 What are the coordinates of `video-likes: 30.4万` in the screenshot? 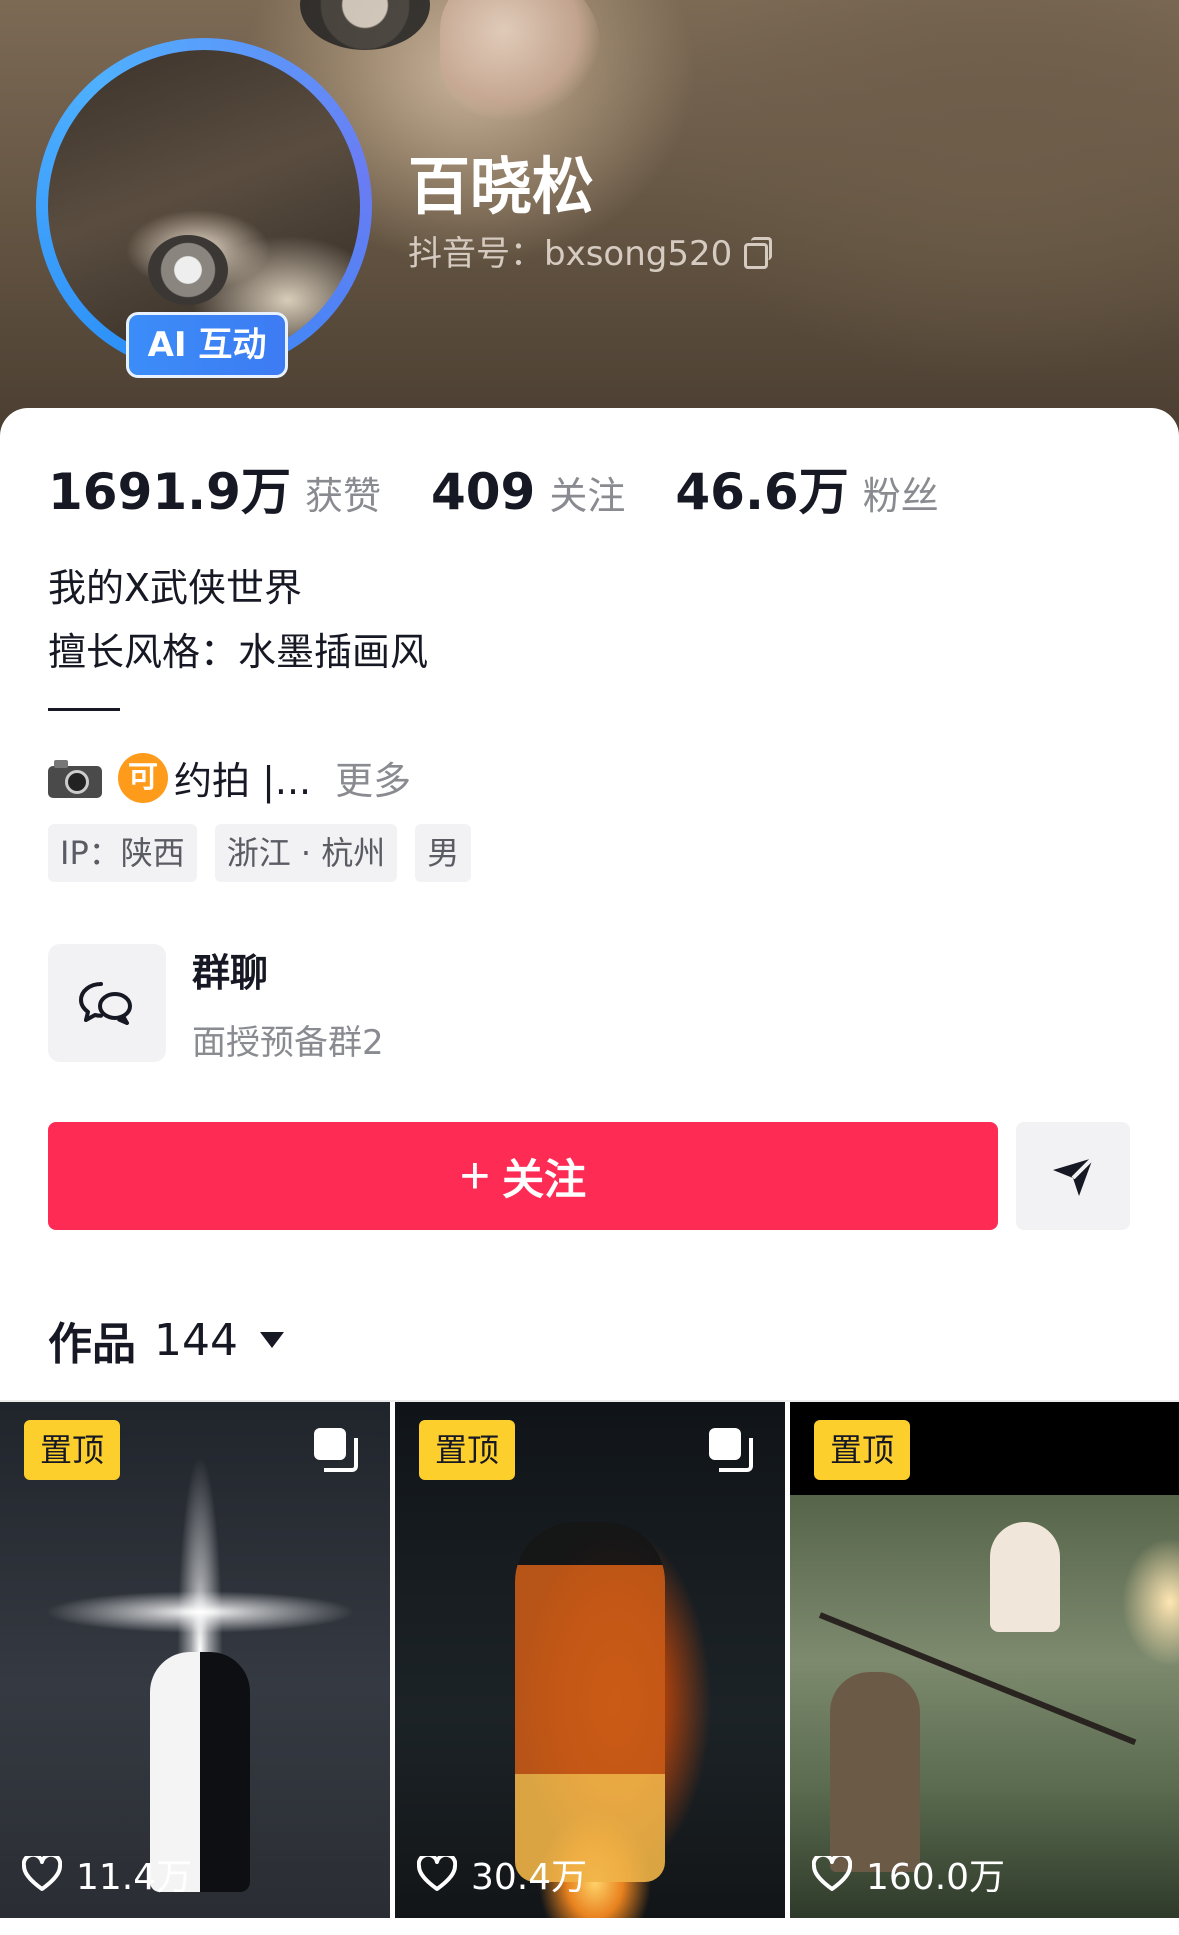 It's located at (502, 1874).